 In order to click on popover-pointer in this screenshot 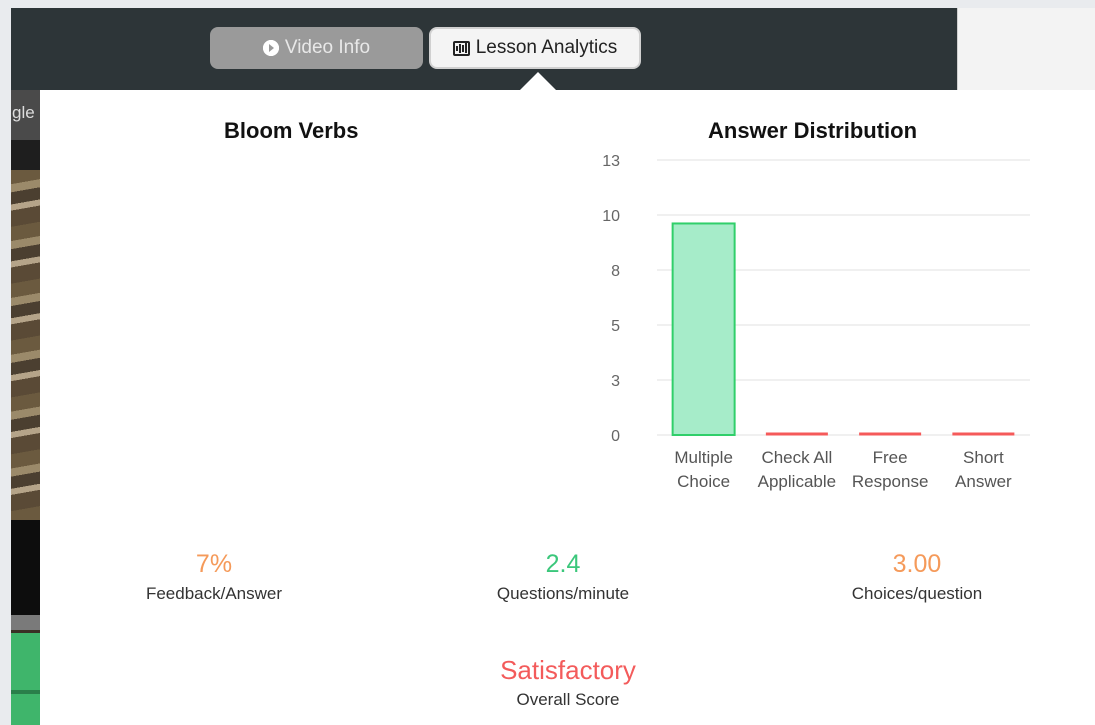, I will do `click(538, 81)`.